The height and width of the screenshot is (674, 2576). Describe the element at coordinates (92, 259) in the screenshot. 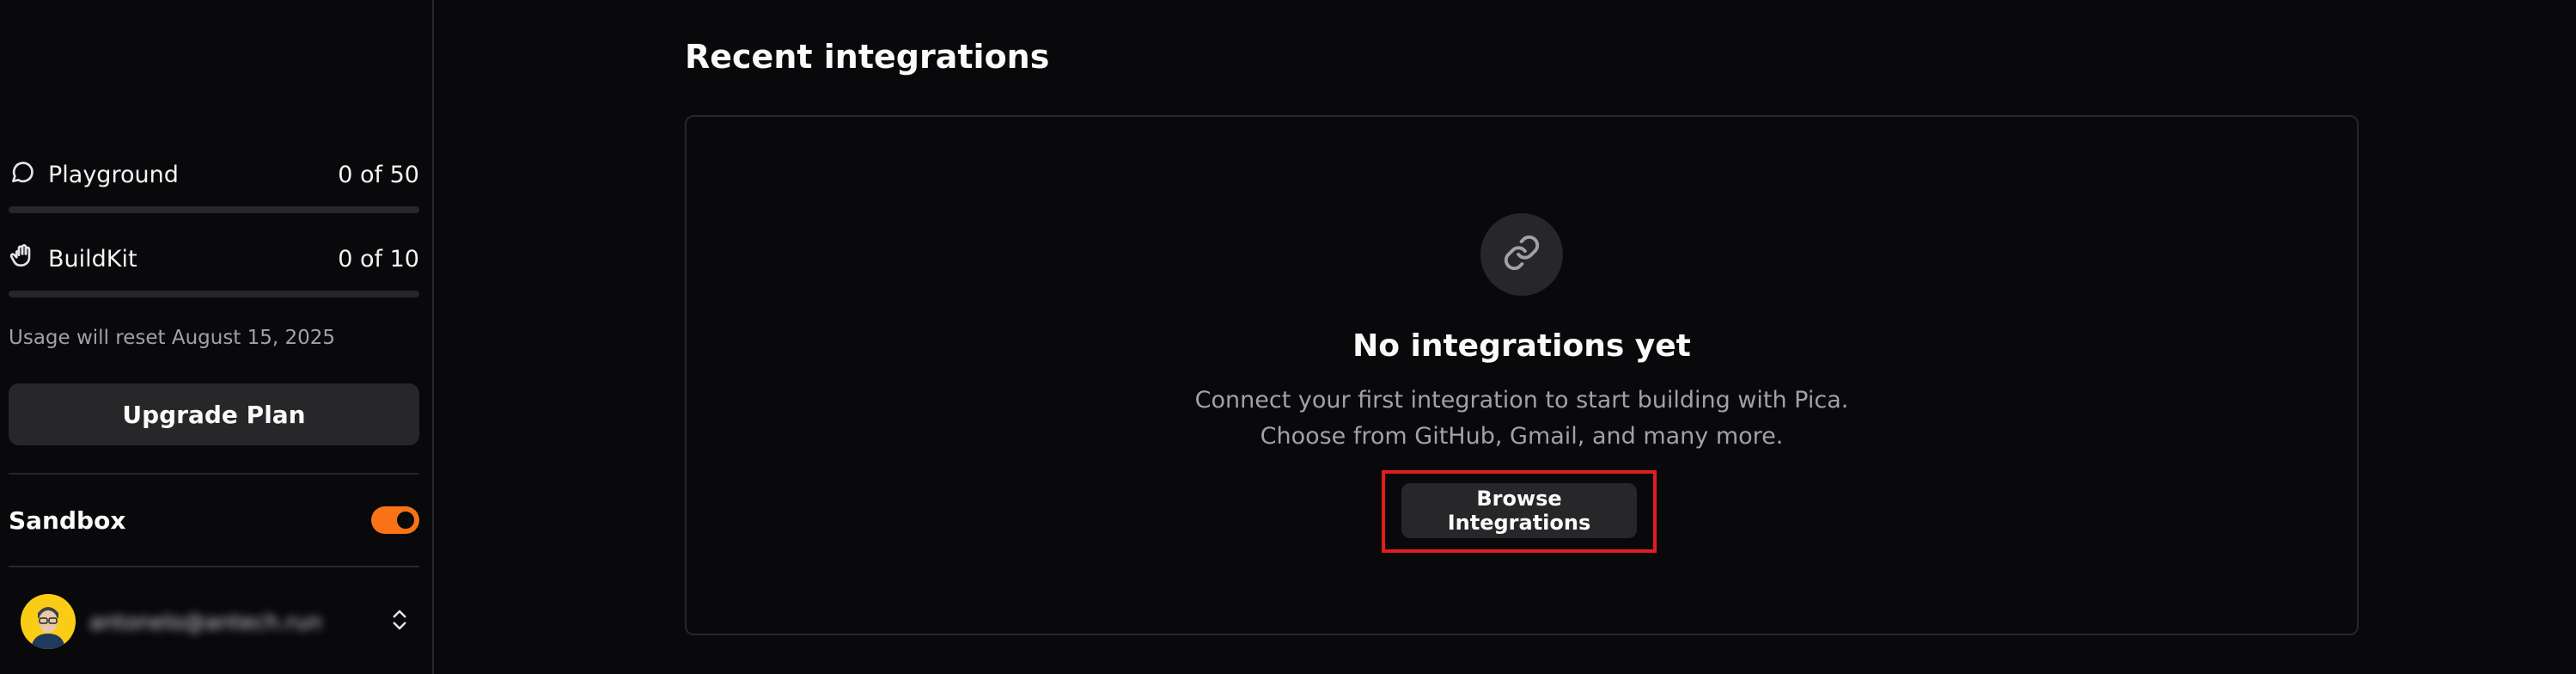

I see `usage-label-buildkit: BuildKit` at that location.